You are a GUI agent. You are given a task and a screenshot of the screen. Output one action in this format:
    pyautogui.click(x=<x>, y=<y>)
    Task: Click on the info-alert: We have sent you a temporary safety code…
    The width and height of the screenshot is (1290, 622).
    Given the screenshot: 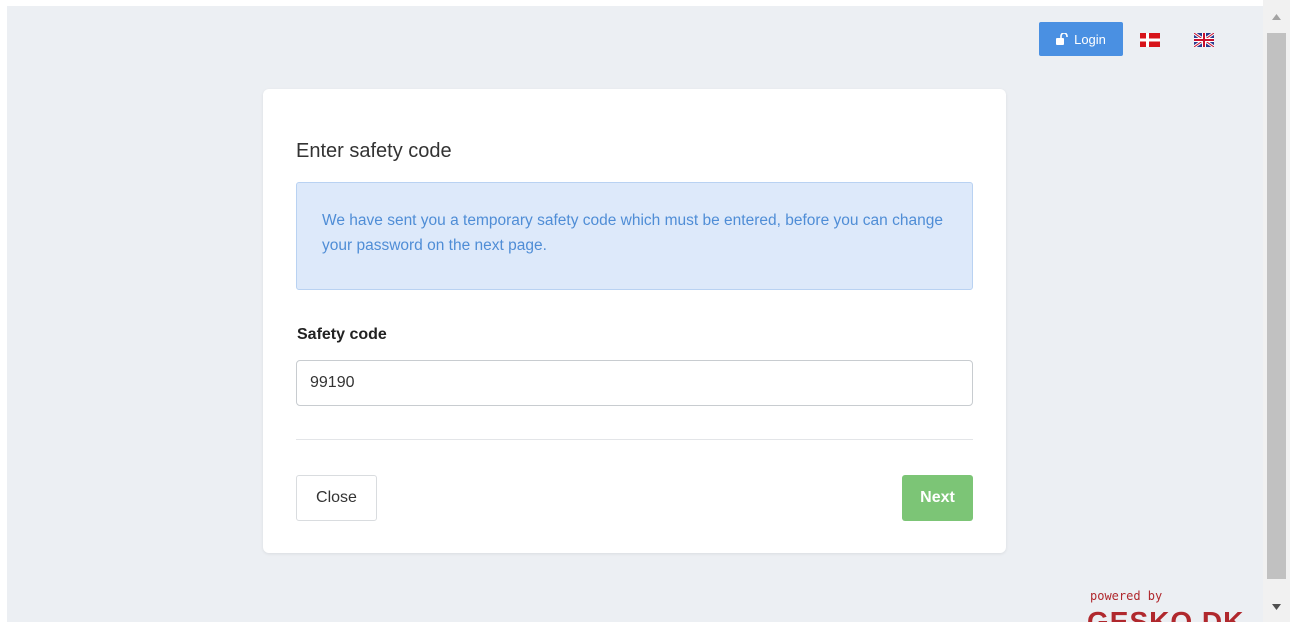 What is the action you would take?
    pyautogui.click(x=634, y=236)
    